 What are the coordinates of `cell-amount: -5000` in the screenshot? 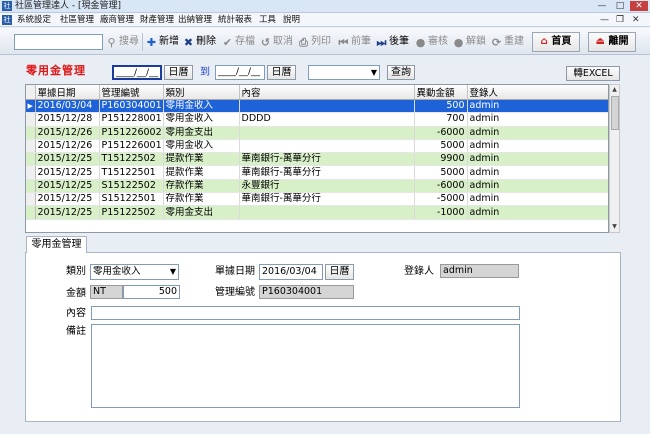 It's located at (441, 199).